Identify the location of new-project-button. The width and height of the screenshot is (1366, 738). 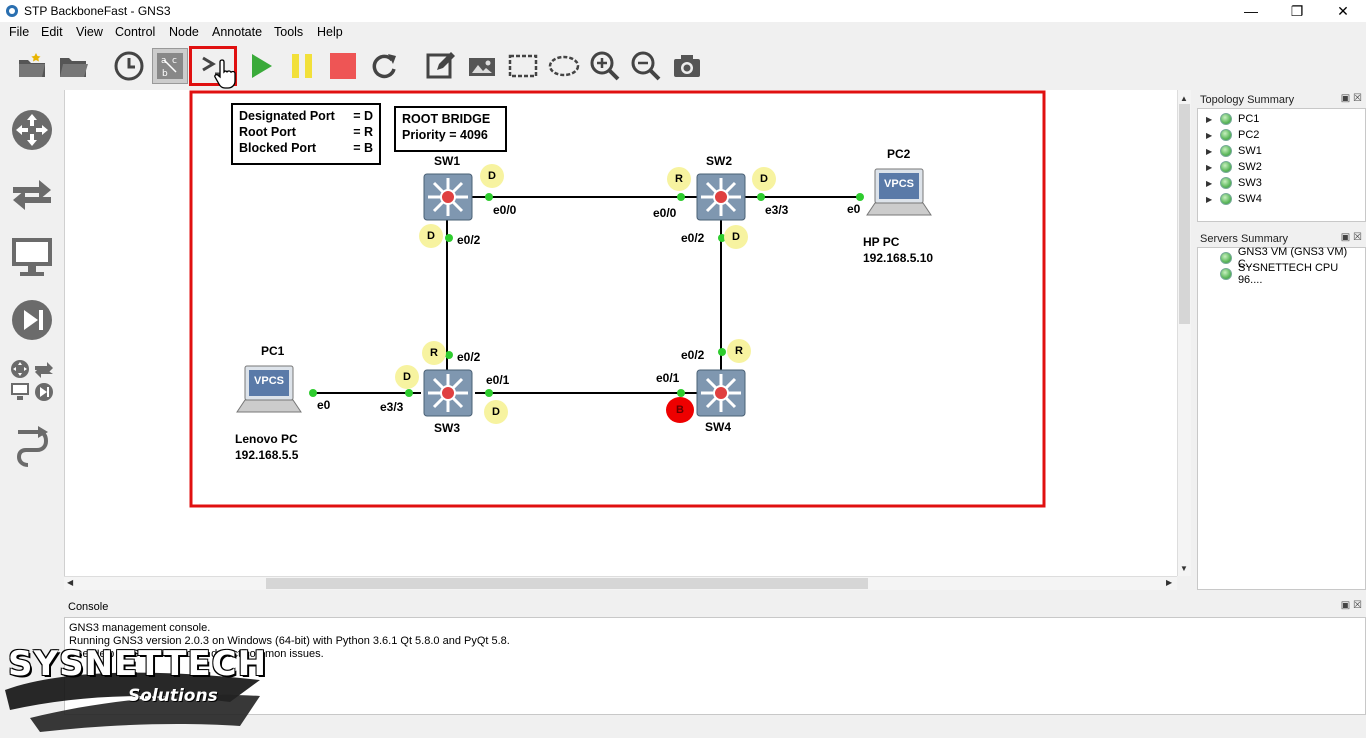
(32, 66).